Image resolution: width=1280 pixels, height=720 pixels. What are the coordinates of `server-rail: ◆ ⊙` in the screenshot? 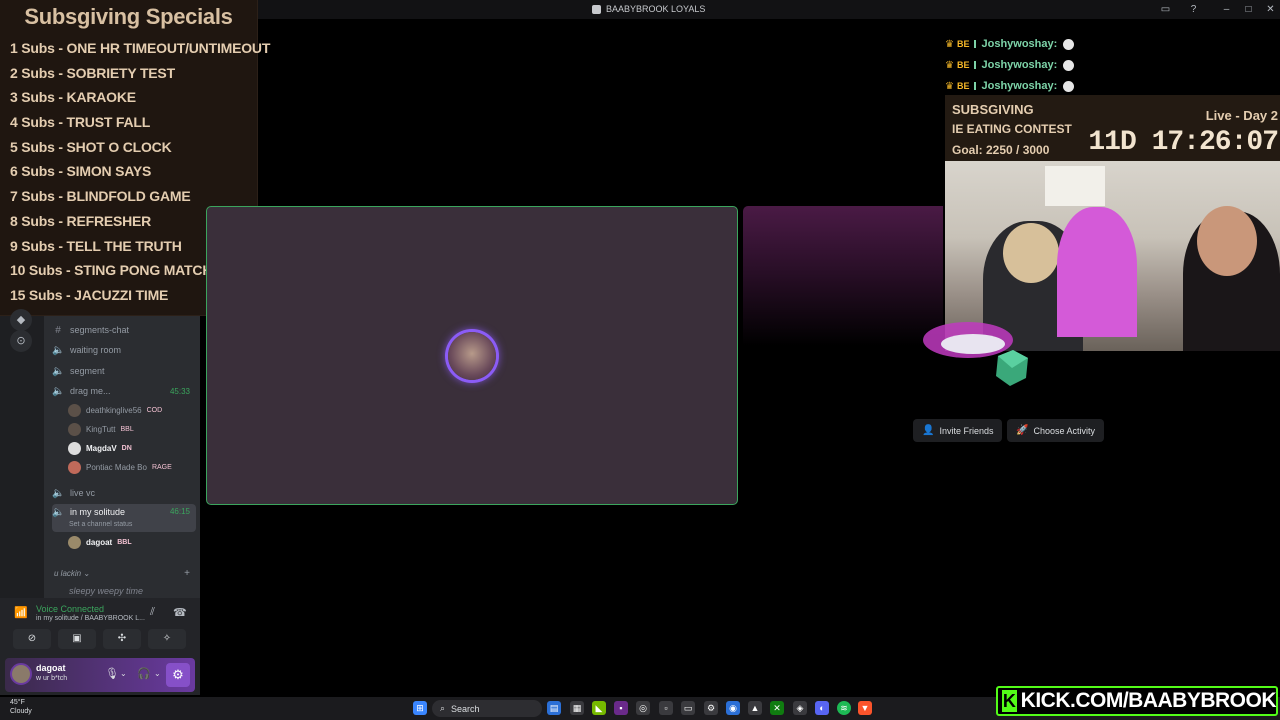 It's located at (22, 453).